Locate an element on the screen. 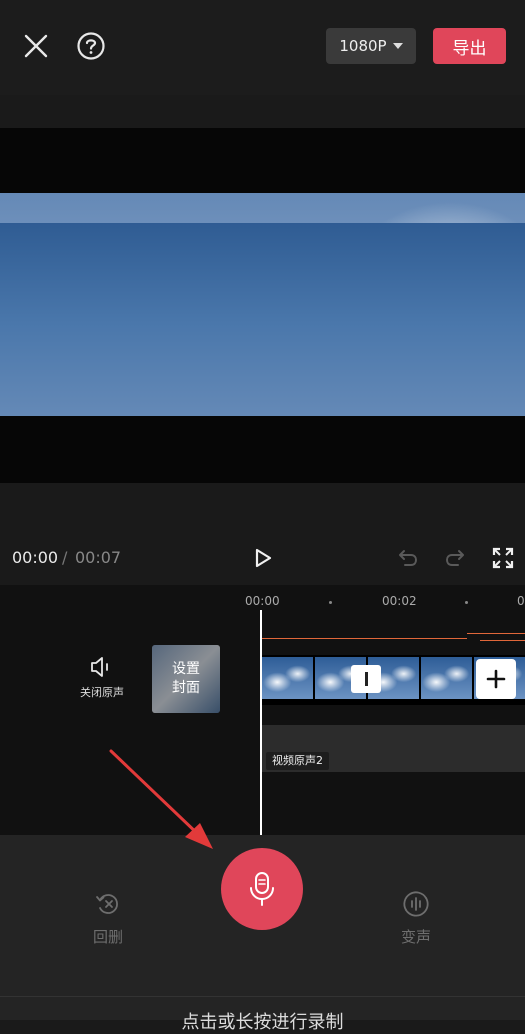  set-cover-button: 设置 封面 is located at coordinates (186, 679).